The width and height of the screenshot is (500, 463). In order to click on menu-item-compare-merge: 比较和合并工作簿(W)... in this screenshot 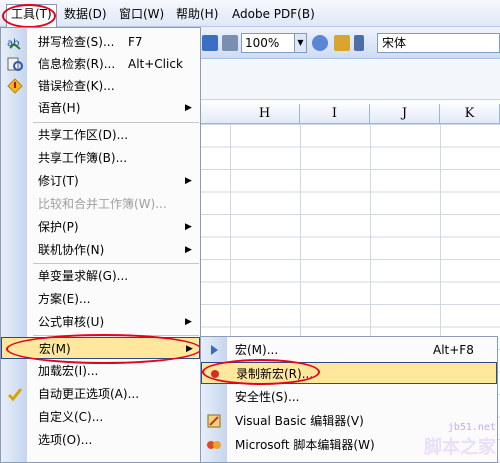, I will do `click(102, 204)`.